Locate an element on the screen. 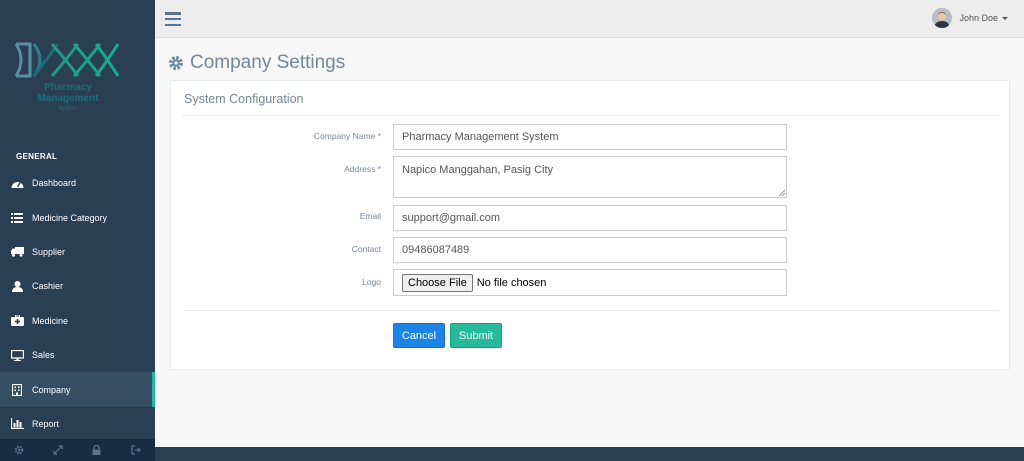 The height and width of the screenshot is (461, 1024). sidebar-item-company: Company is located at coordinates (77, 389).